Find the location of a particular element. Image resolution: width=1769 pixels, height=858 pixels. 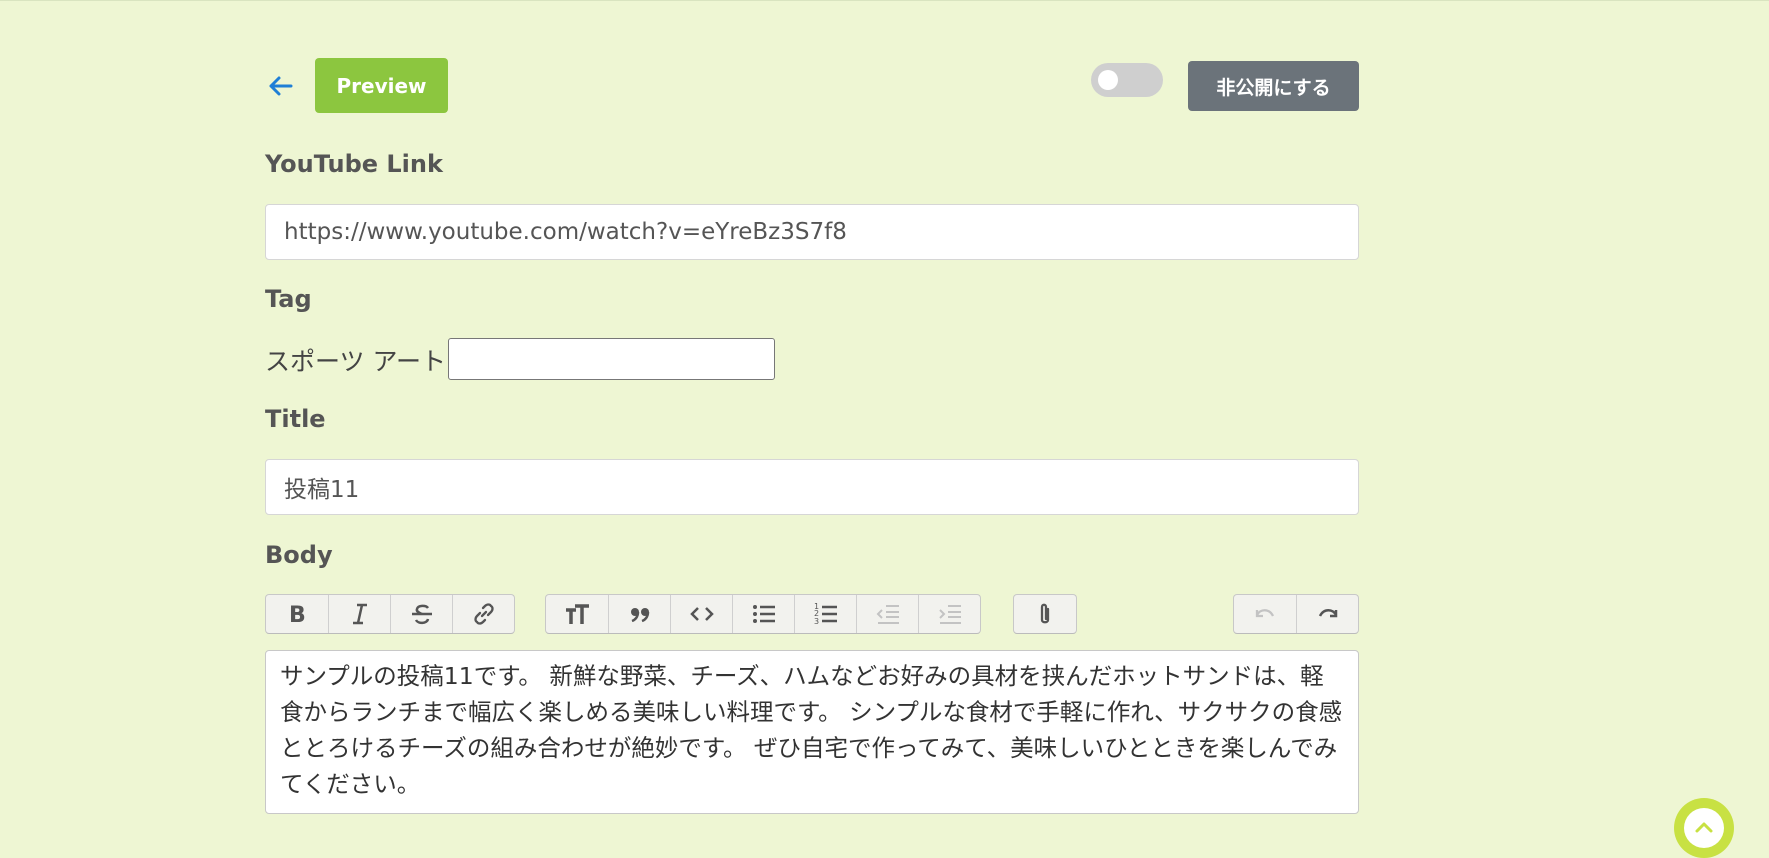

strikethrough-icon is located at coordinates (421, 614).